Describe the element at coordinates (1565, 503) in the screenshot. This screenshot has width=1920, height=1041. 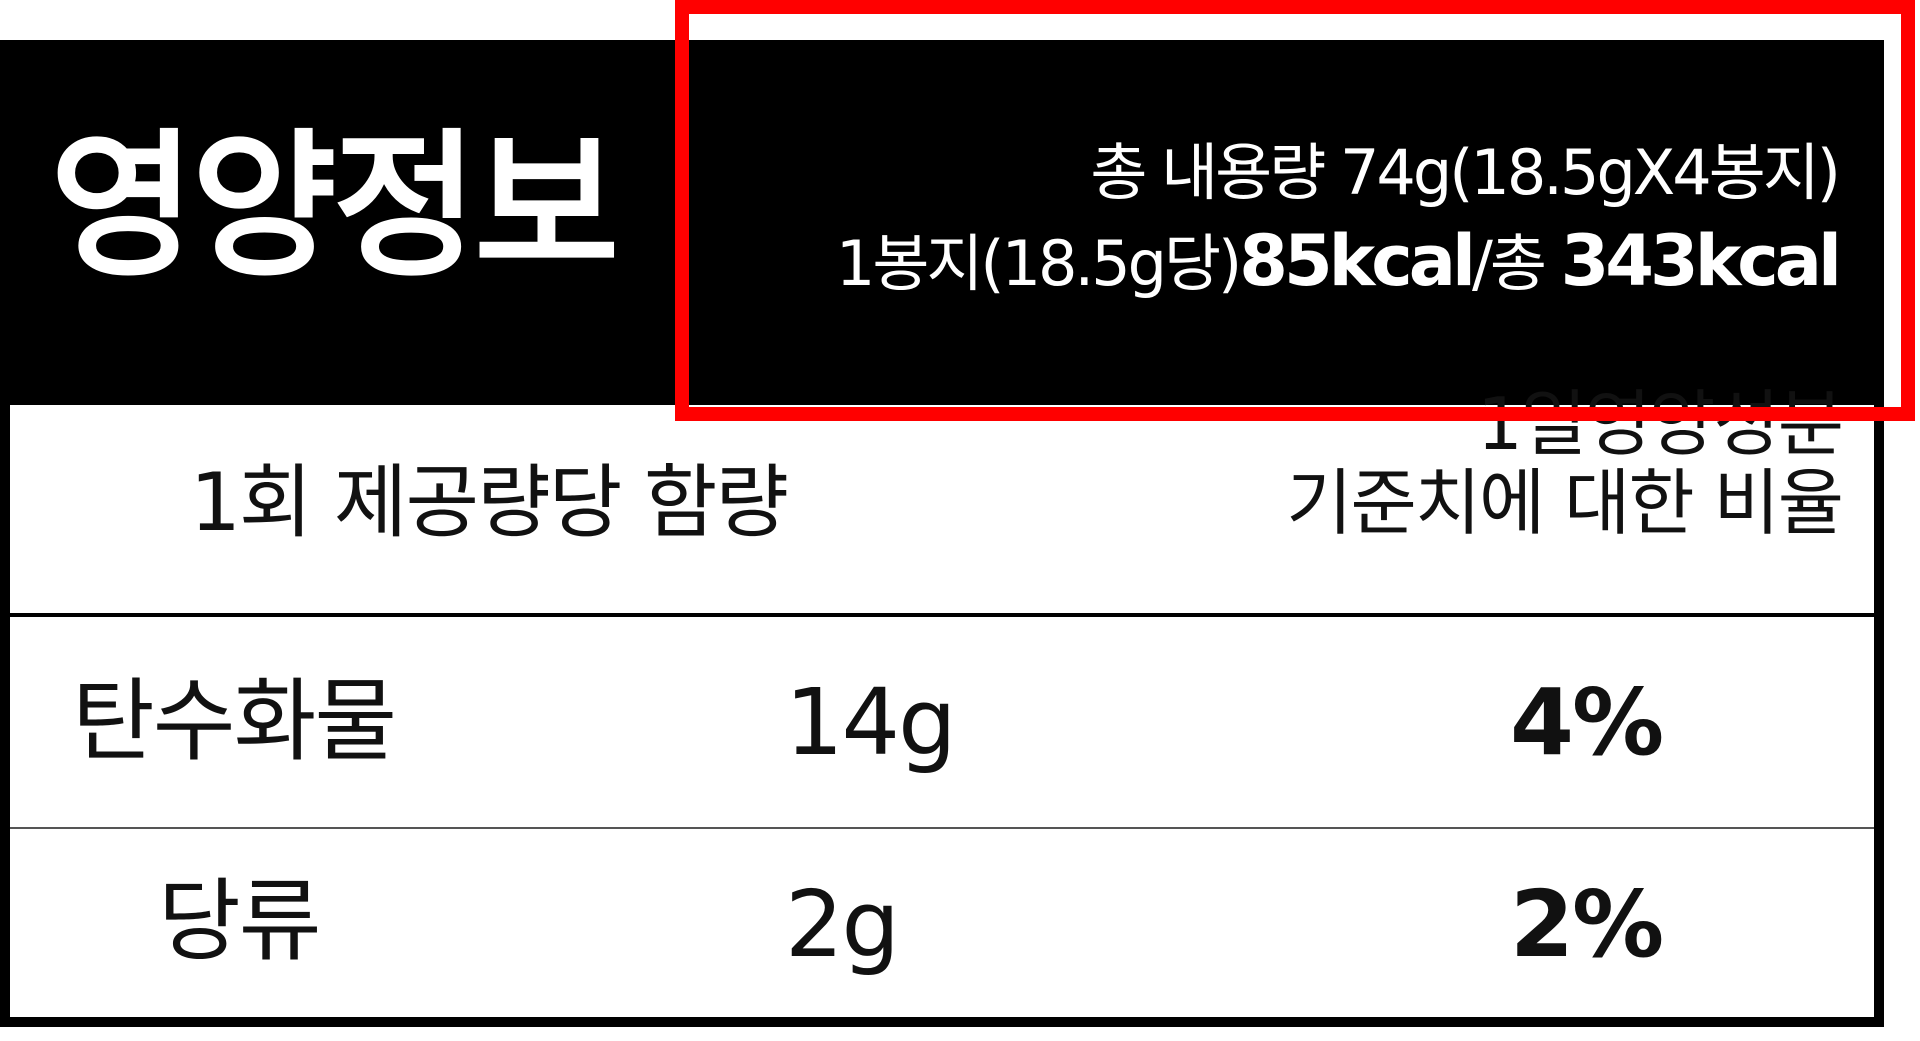
I see `daily-value-header-line2: 기준치에 대한 비율` at that location.